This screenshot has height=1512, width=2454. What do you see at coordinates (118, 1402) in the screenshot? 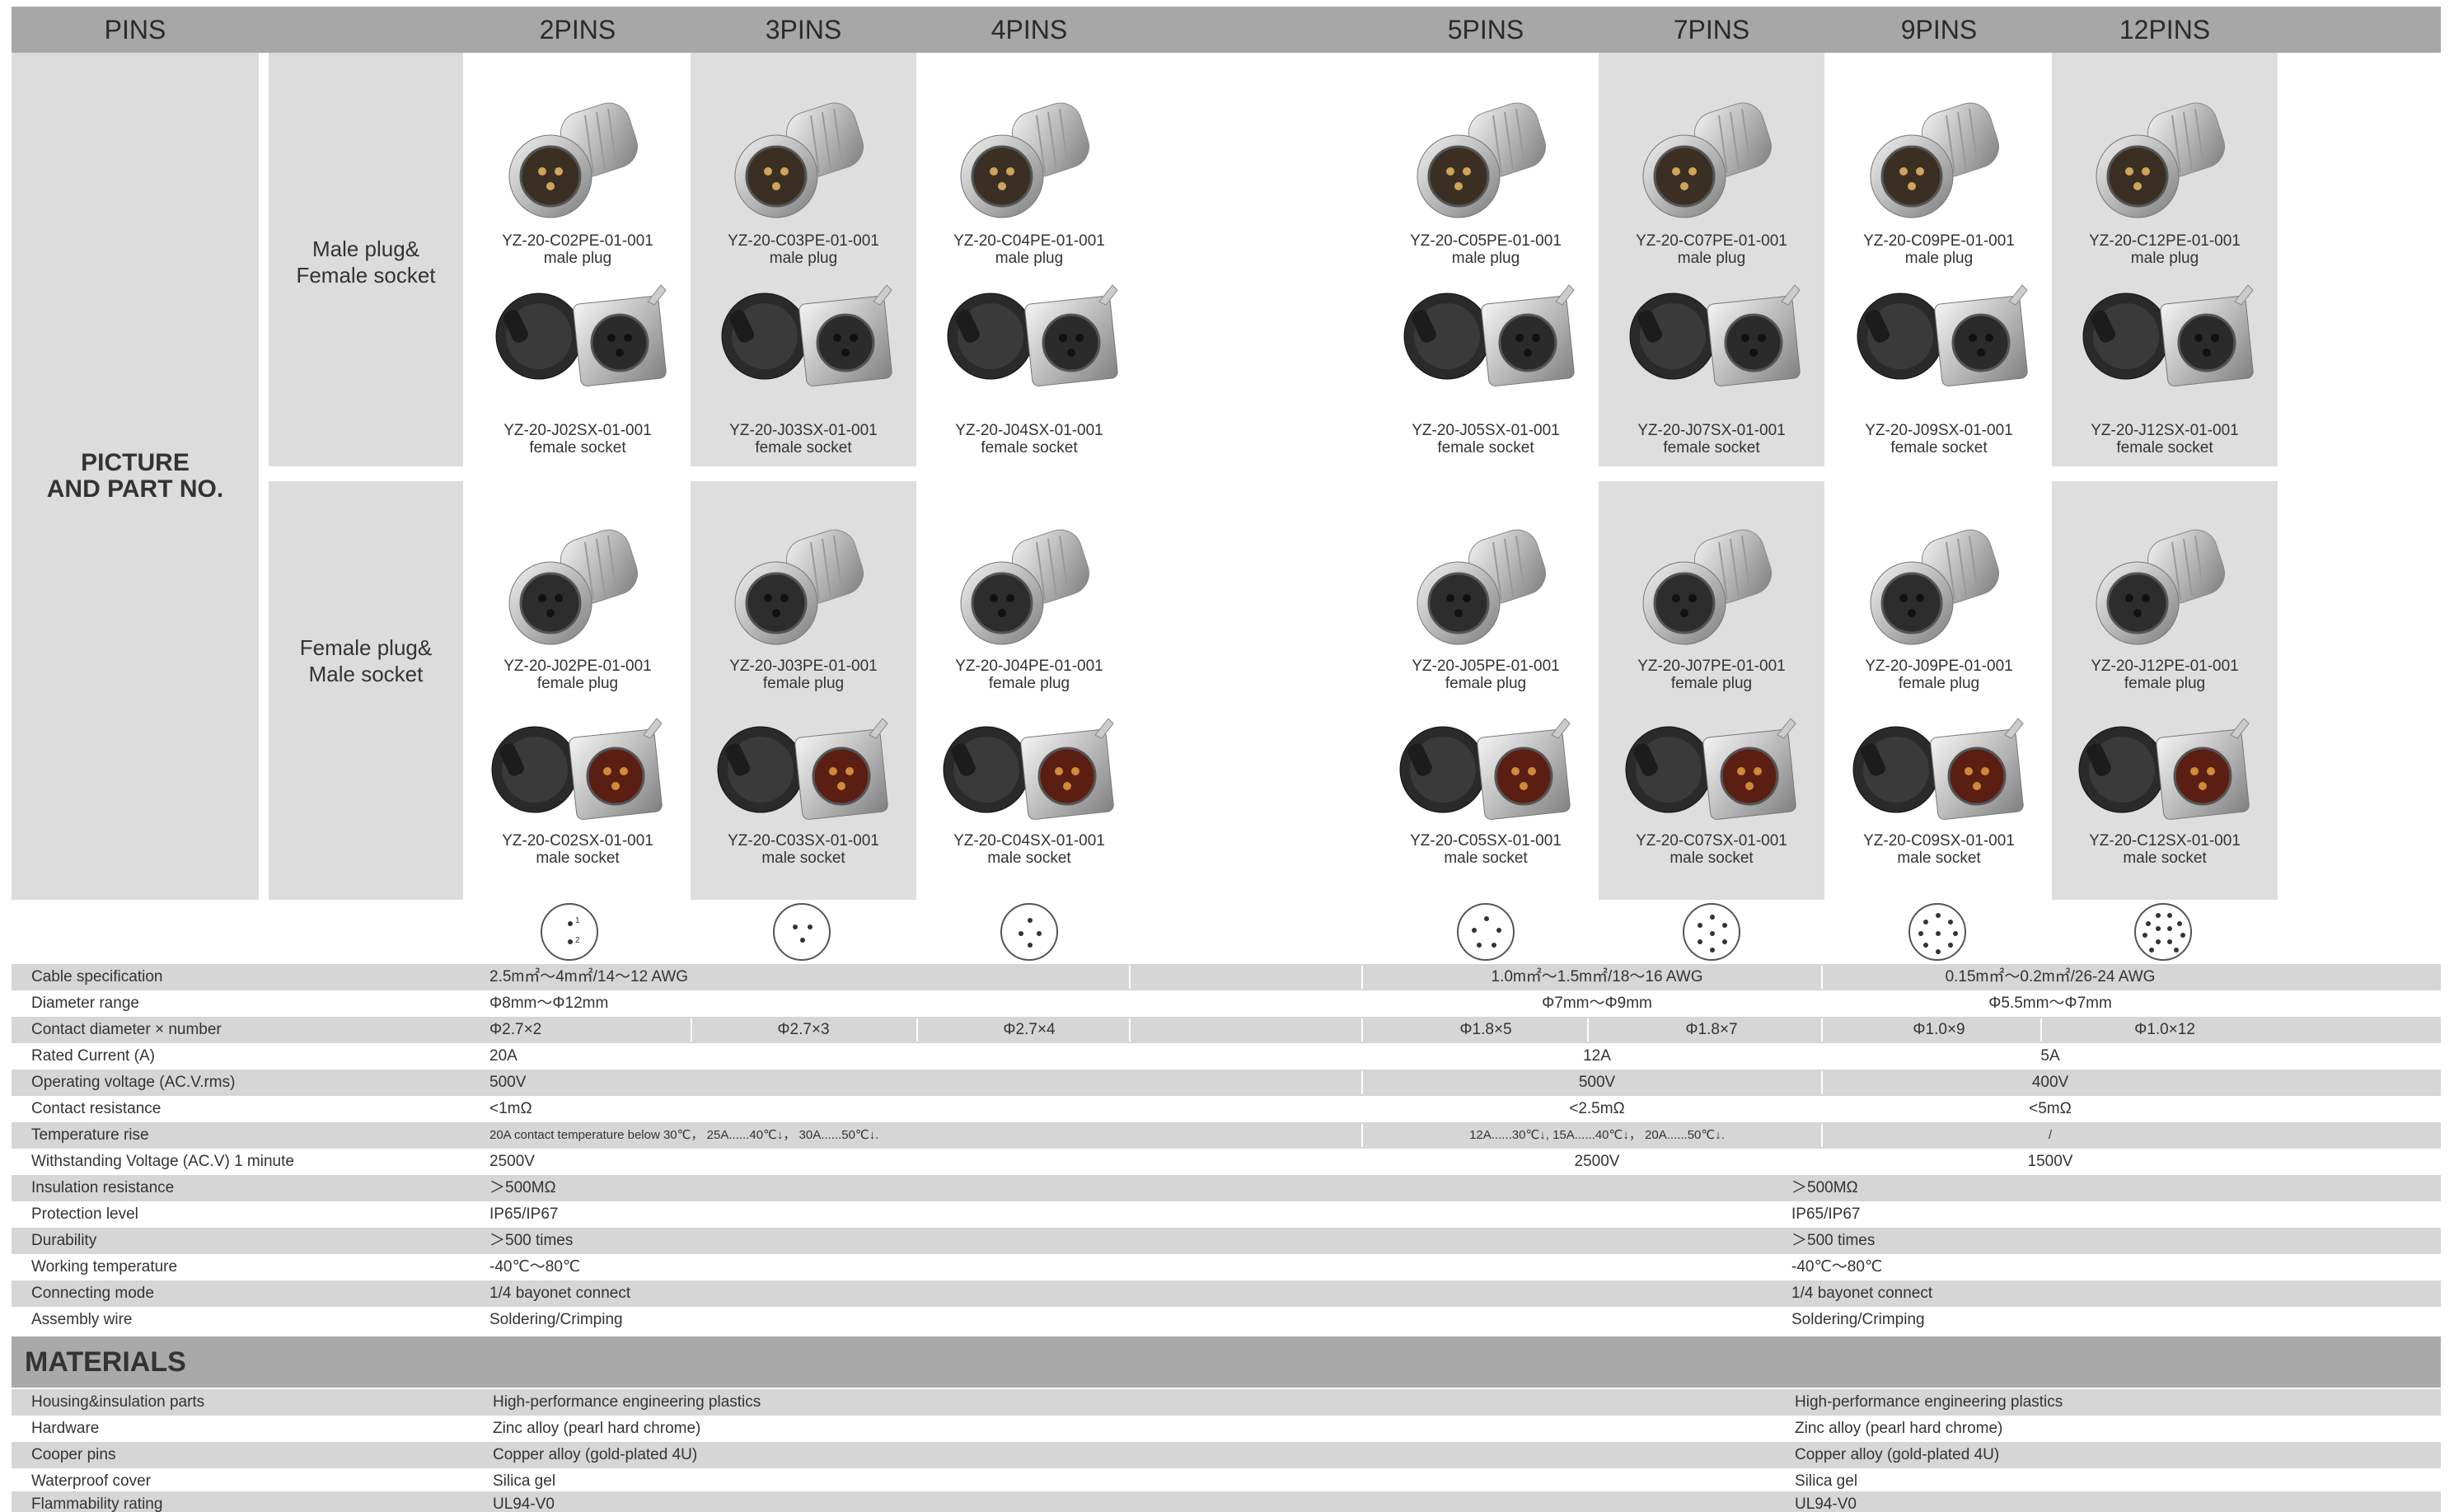
I see `materials-label: Housing&insulation parts` at bounding box center [118, 1402].